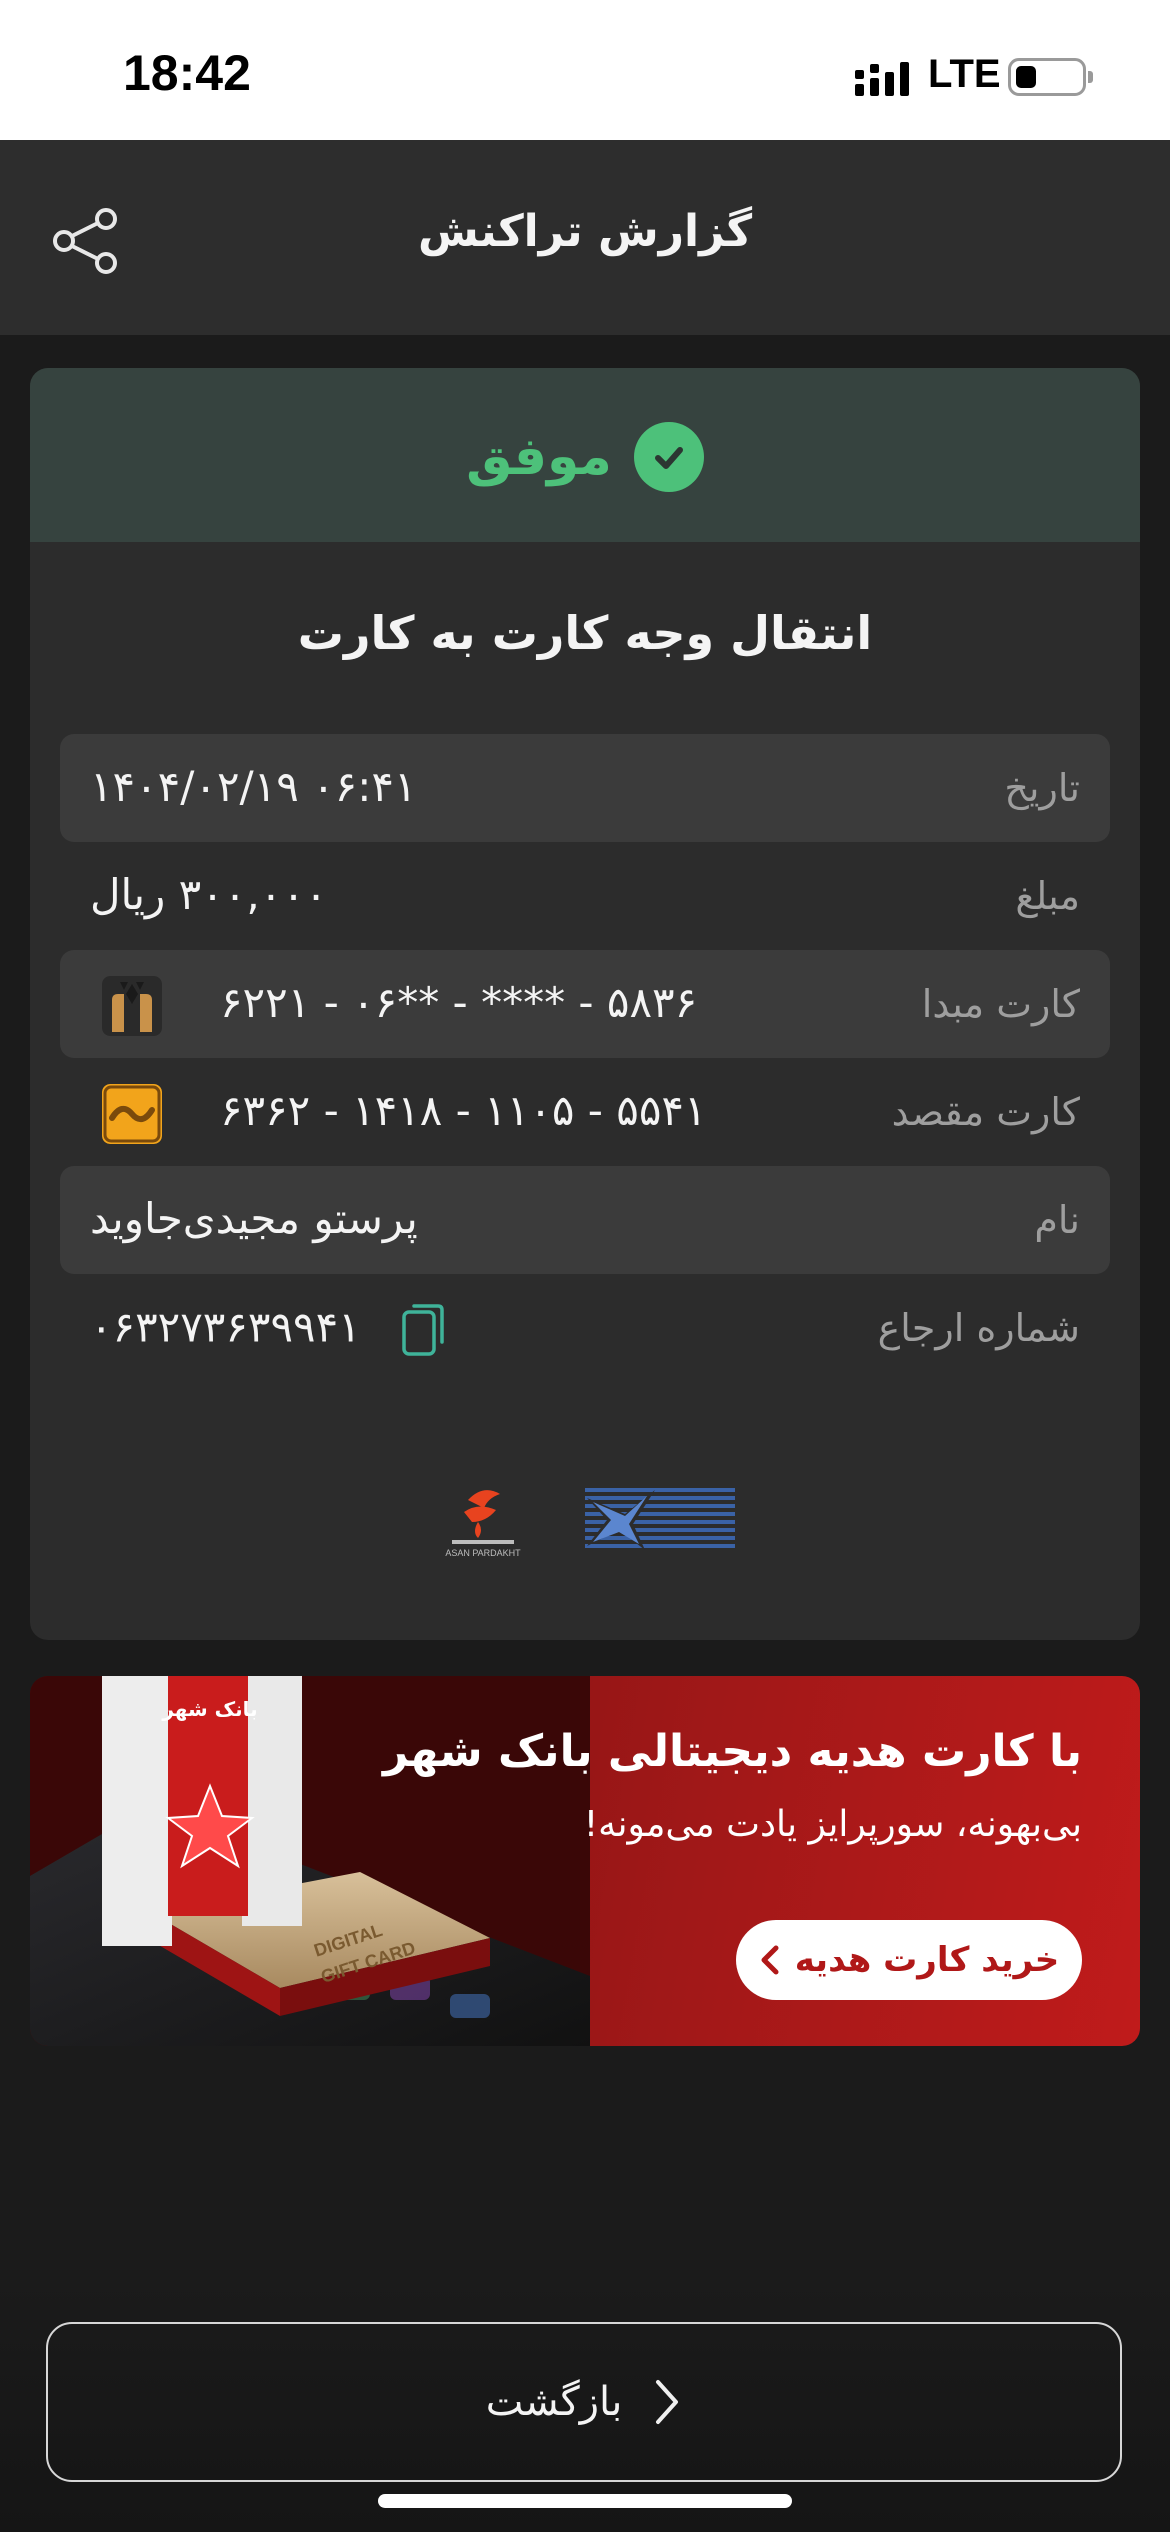  I want to click on buy-gift-card-button: خرید کارت هدیه, so click(909, 1960).